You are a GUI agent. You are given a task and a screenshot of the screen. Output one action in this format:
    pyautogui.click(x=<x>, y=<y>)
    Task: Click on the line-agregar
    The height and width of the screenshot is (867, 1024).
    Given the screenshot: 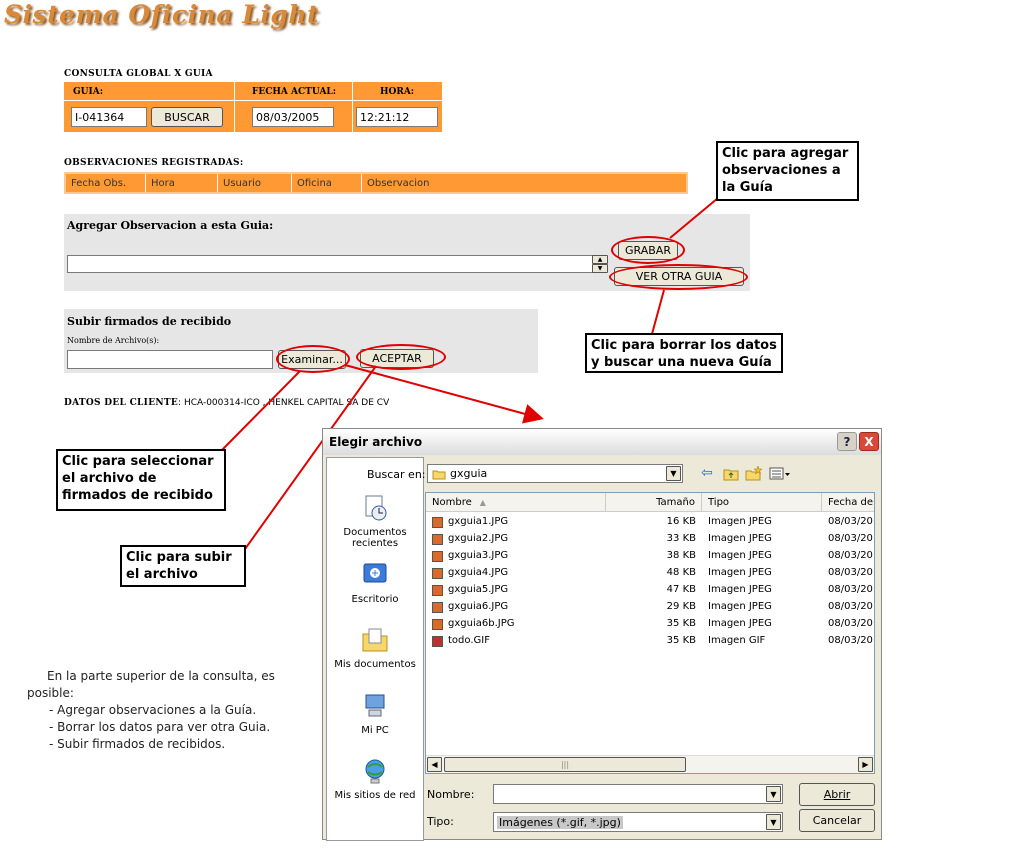 What is the action you would take?
    pyautogui.click(x=694, y=218)
    